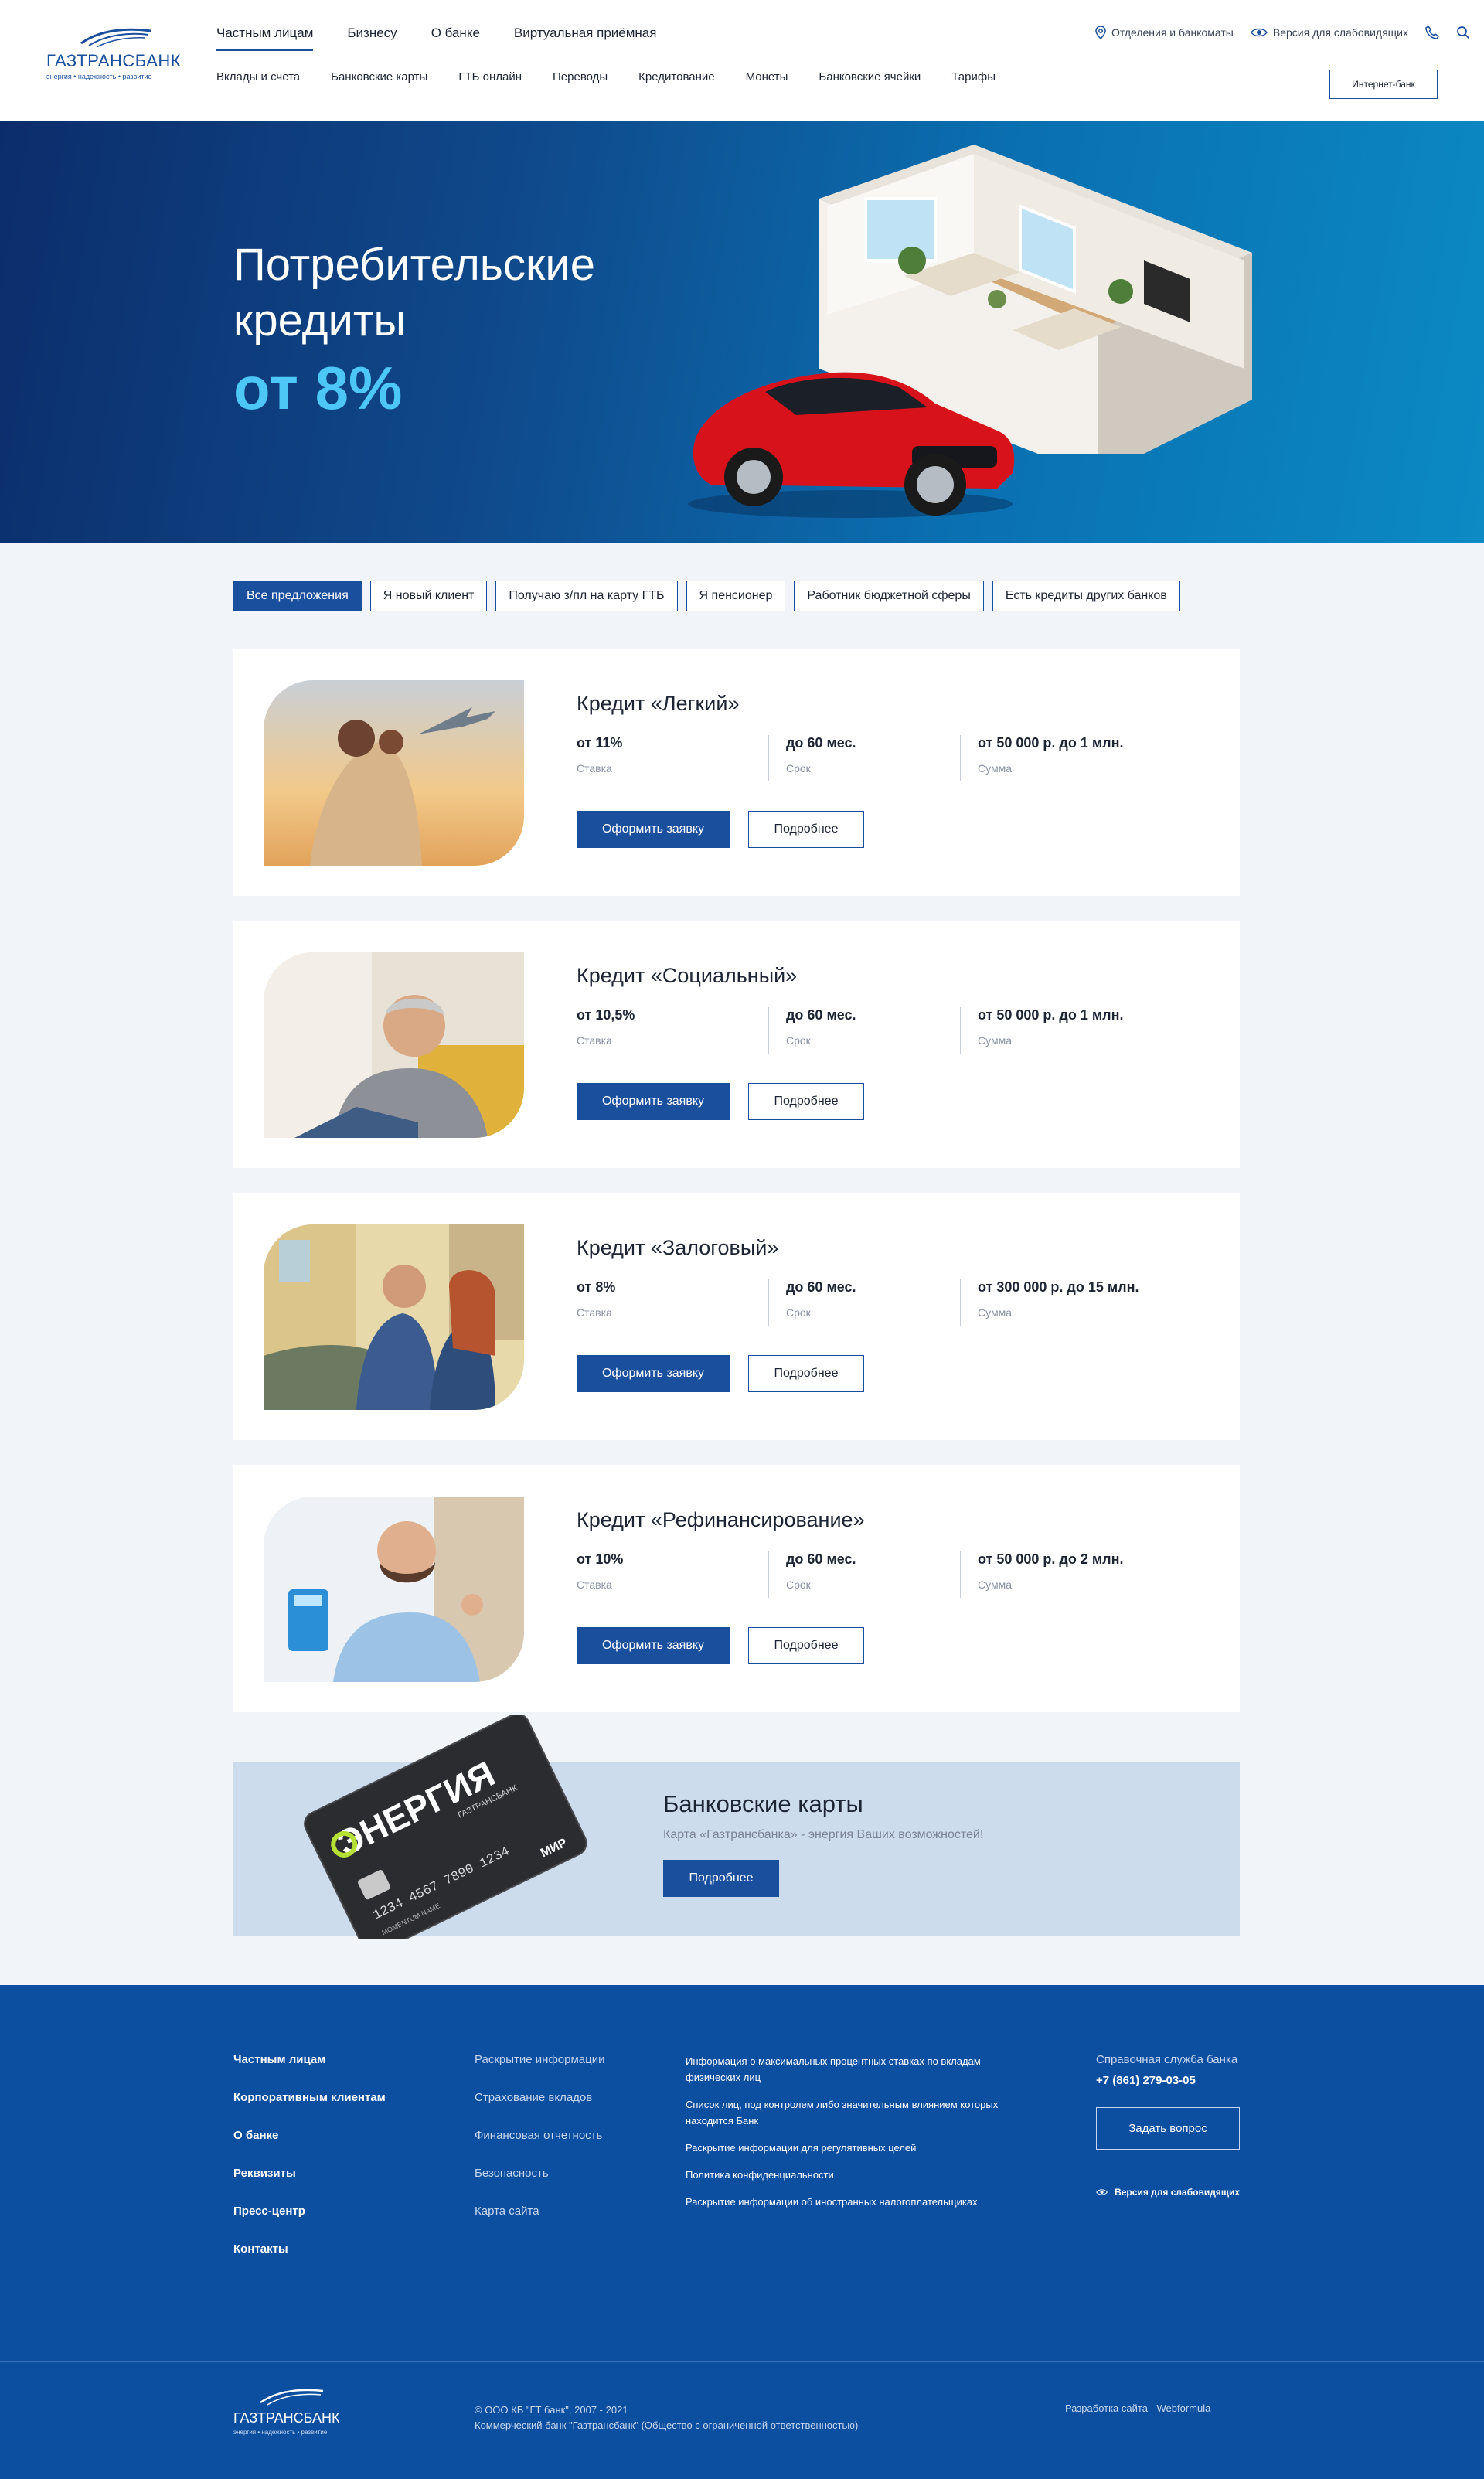  Describe the element at coordinates (721, 1878) in the screenshot. I see `promo-more-button: Подробнее` at that location.